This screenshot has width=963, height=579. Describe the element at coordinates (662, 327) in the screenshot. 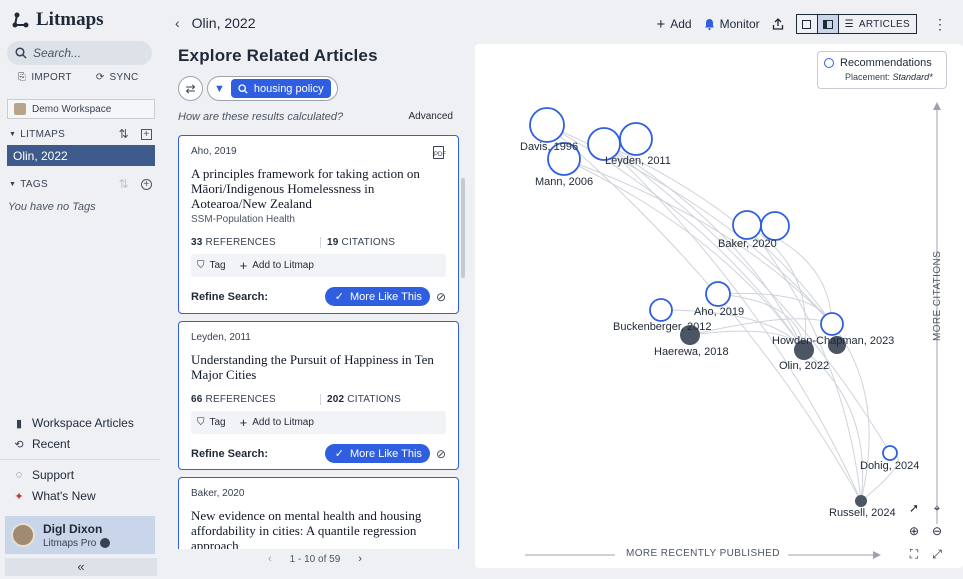

I see `node-label: Buckenberger, 2012` at that location.